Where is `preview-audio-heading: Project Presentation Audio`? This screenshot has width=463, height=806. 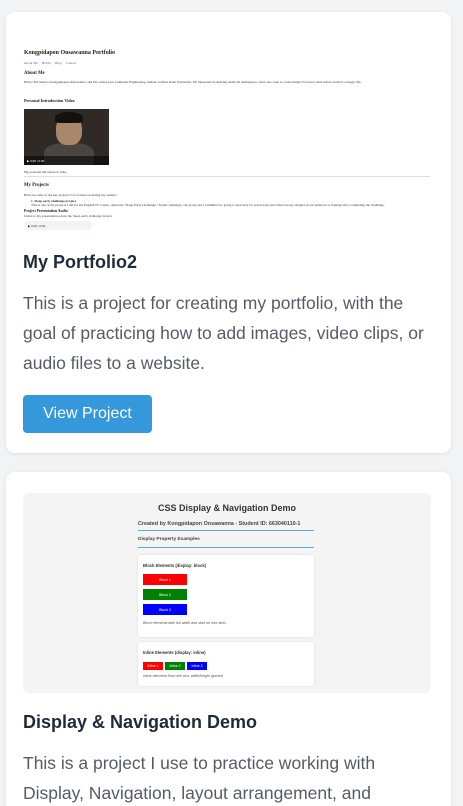 preview-audio-heading: Project Presentation Audio is located at coordinates (46, 211).